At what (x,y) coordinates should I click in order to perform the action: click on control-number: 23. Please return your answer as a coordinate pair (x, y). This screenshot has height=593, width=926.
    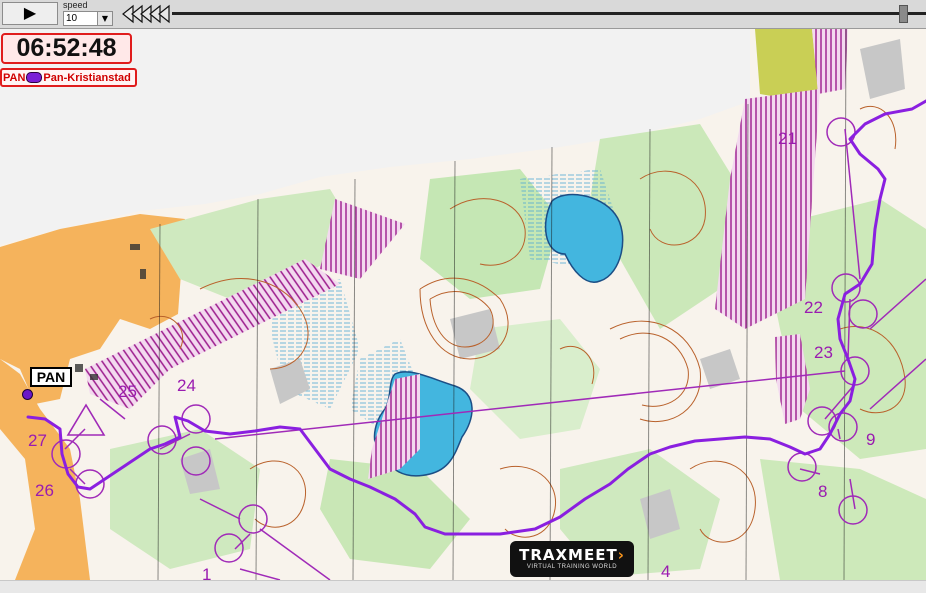
    Looking at the image, I should click on (823, 352).